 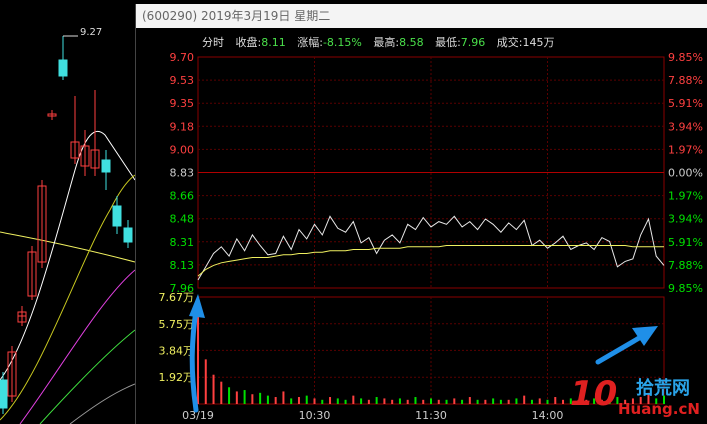 What do you see at coordinates (594, 394) in the screenshot?
I see `watermark-number: 10` at bounding box center [594, 394].